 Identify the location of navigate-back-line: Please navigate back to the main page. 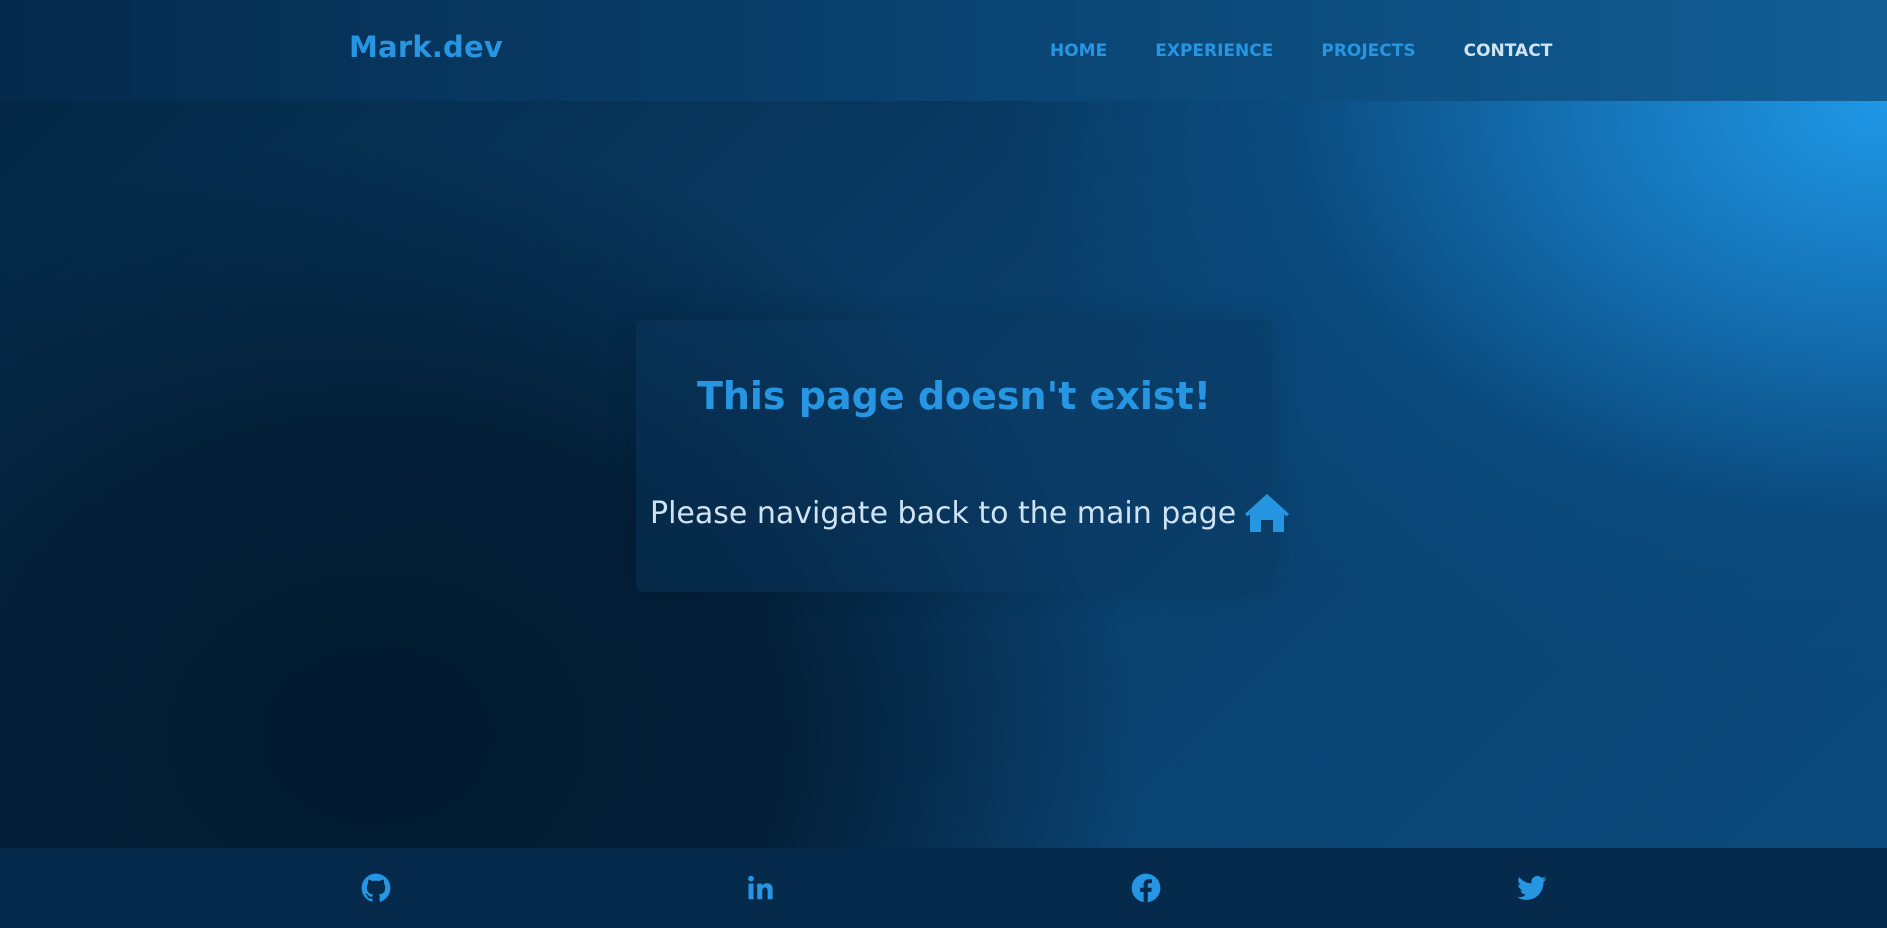
(970, 513).